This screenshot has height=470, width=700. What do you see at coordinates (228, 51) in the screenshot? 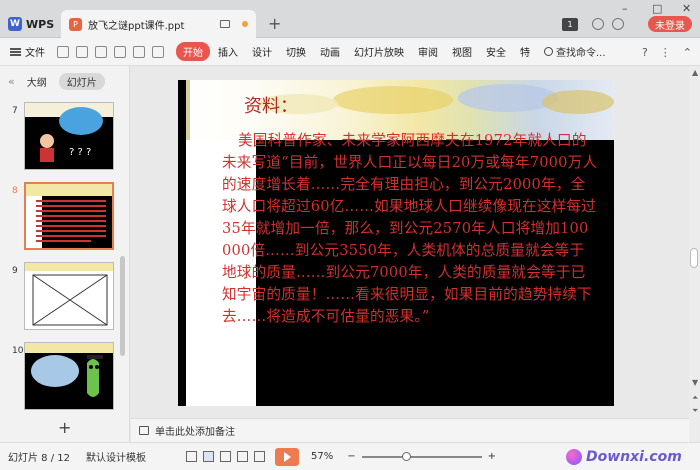
I see `tab-insert: 插入` at bounding box center [228, 51].